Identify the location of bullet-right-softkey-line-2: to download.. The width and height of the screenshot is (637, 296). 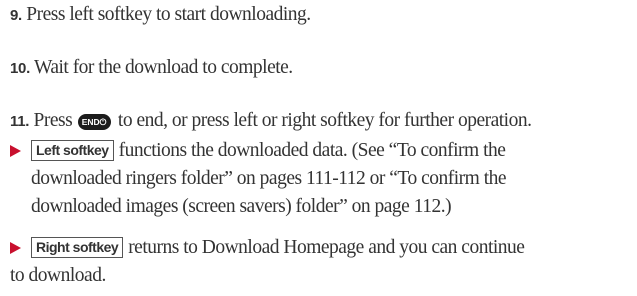
(58, 276).